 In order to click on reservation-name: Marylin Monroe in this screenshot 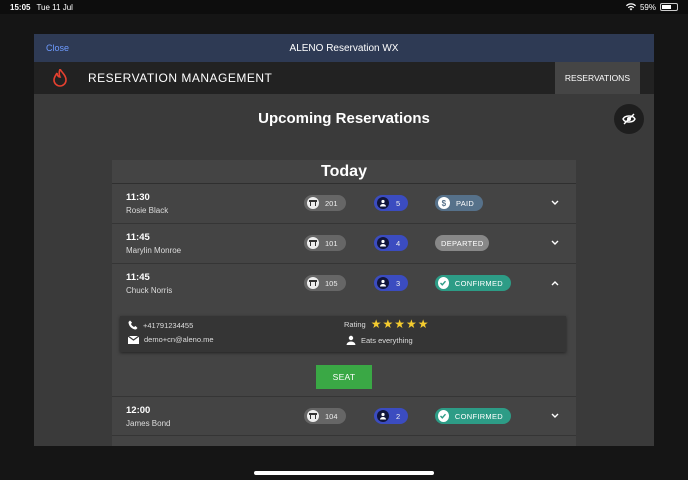, I will do `click(154, 250)`.